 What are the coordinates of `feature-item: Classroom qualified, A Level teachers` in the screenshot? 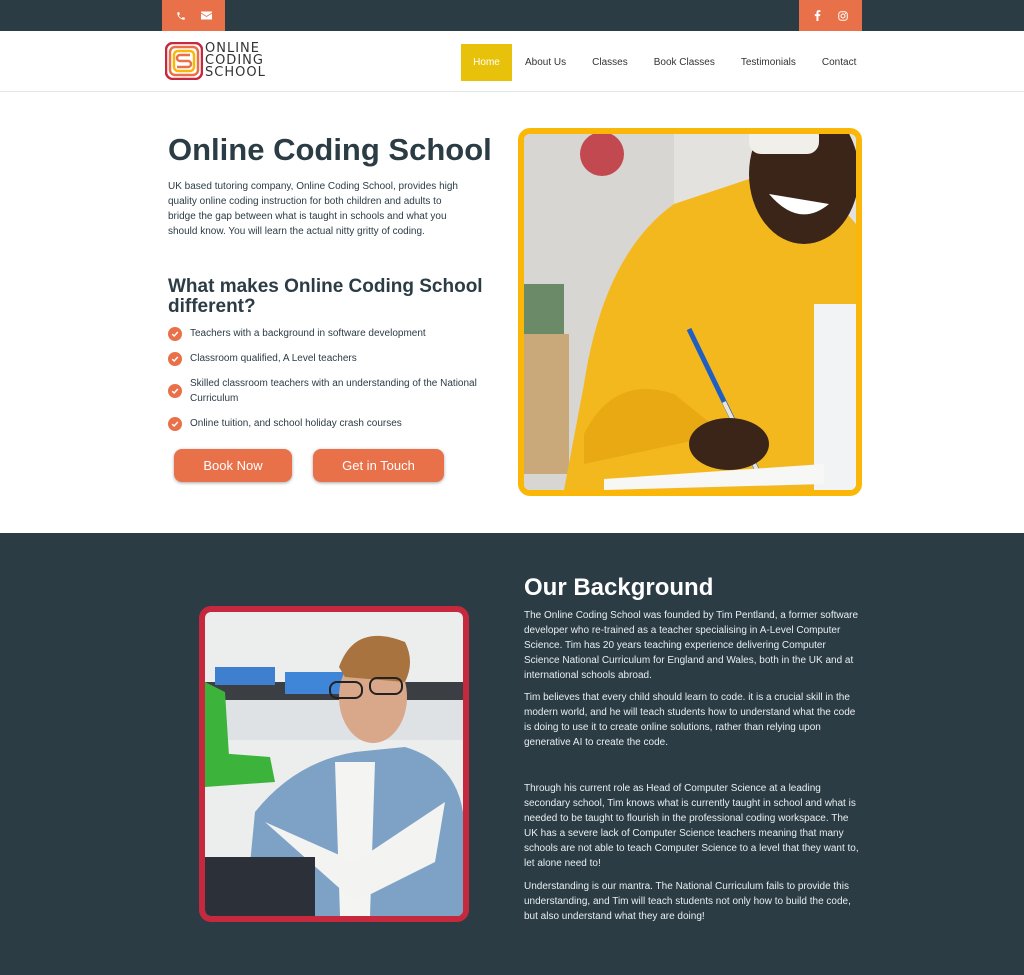 It's located at (328, 358).